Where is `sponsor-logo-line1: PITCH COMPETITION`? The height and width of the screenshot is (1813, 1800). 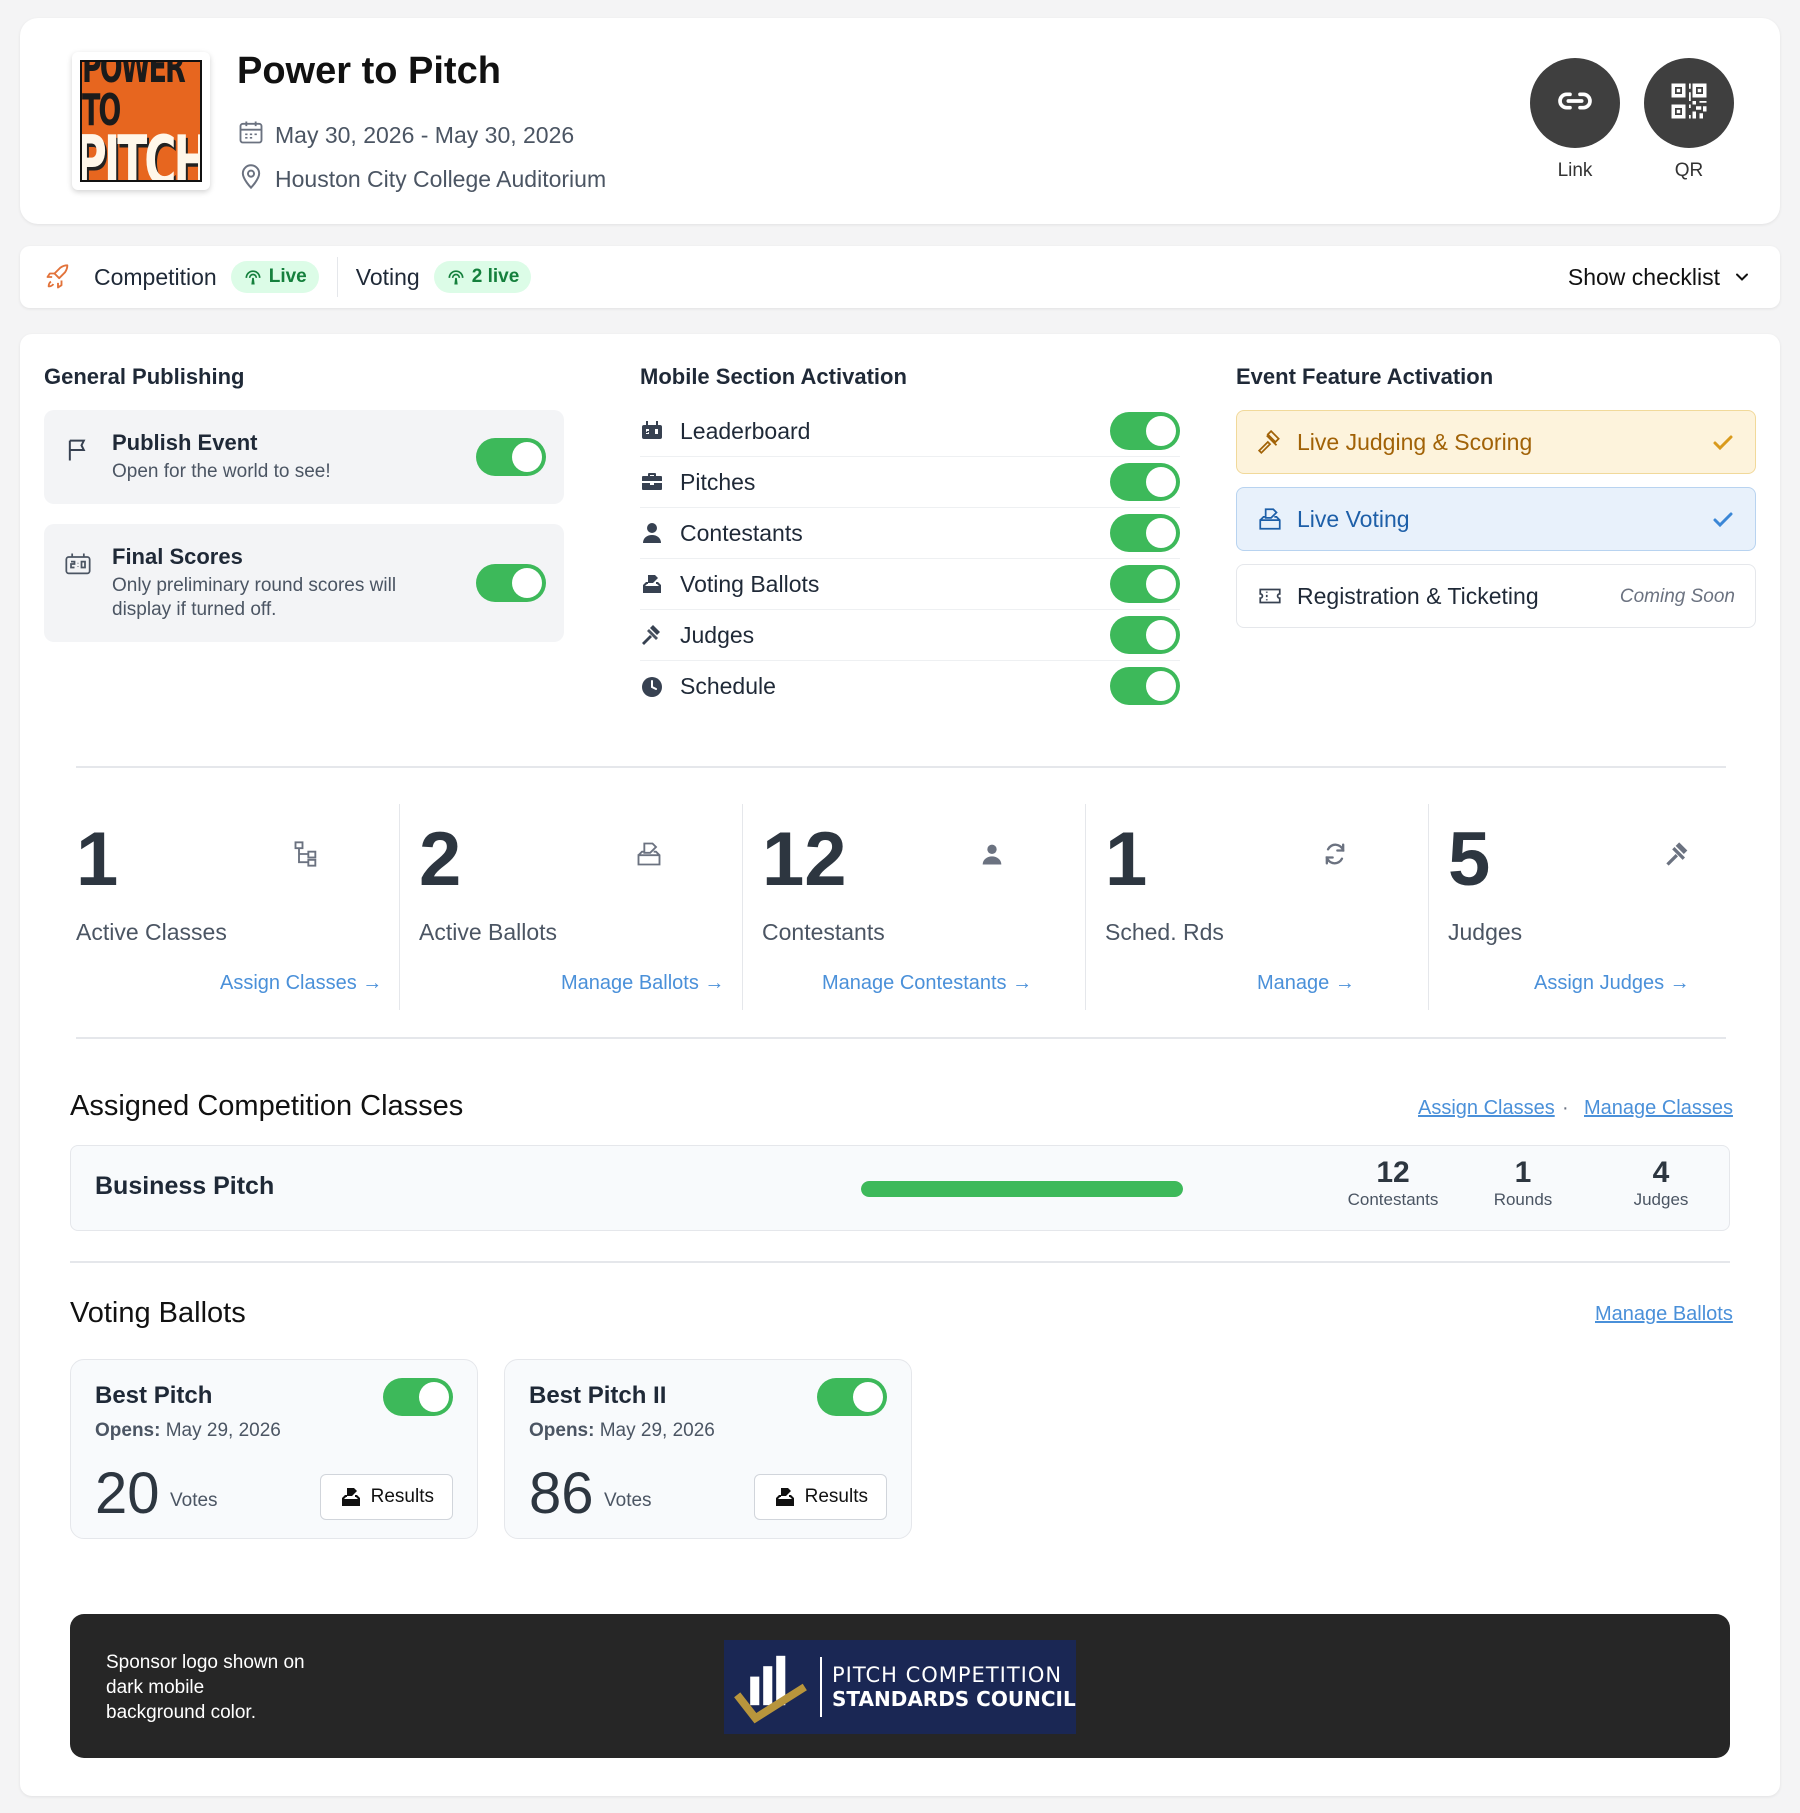 sponsor-logo-line1: PITCH COMPETITION is located at coordinates (947, 1675).